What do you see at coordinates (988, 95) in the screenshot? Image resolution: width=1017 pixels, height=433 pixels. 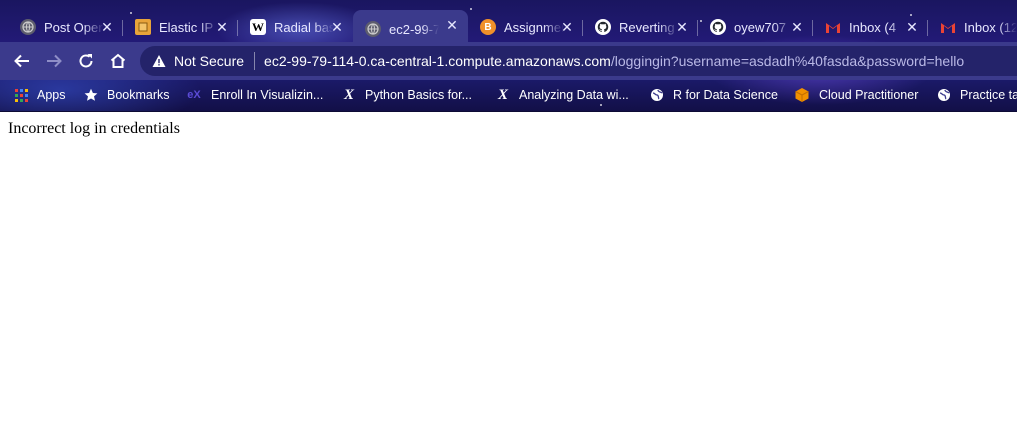 I see `bookmark-label: Practice ta` at bounding box center [988, 95].